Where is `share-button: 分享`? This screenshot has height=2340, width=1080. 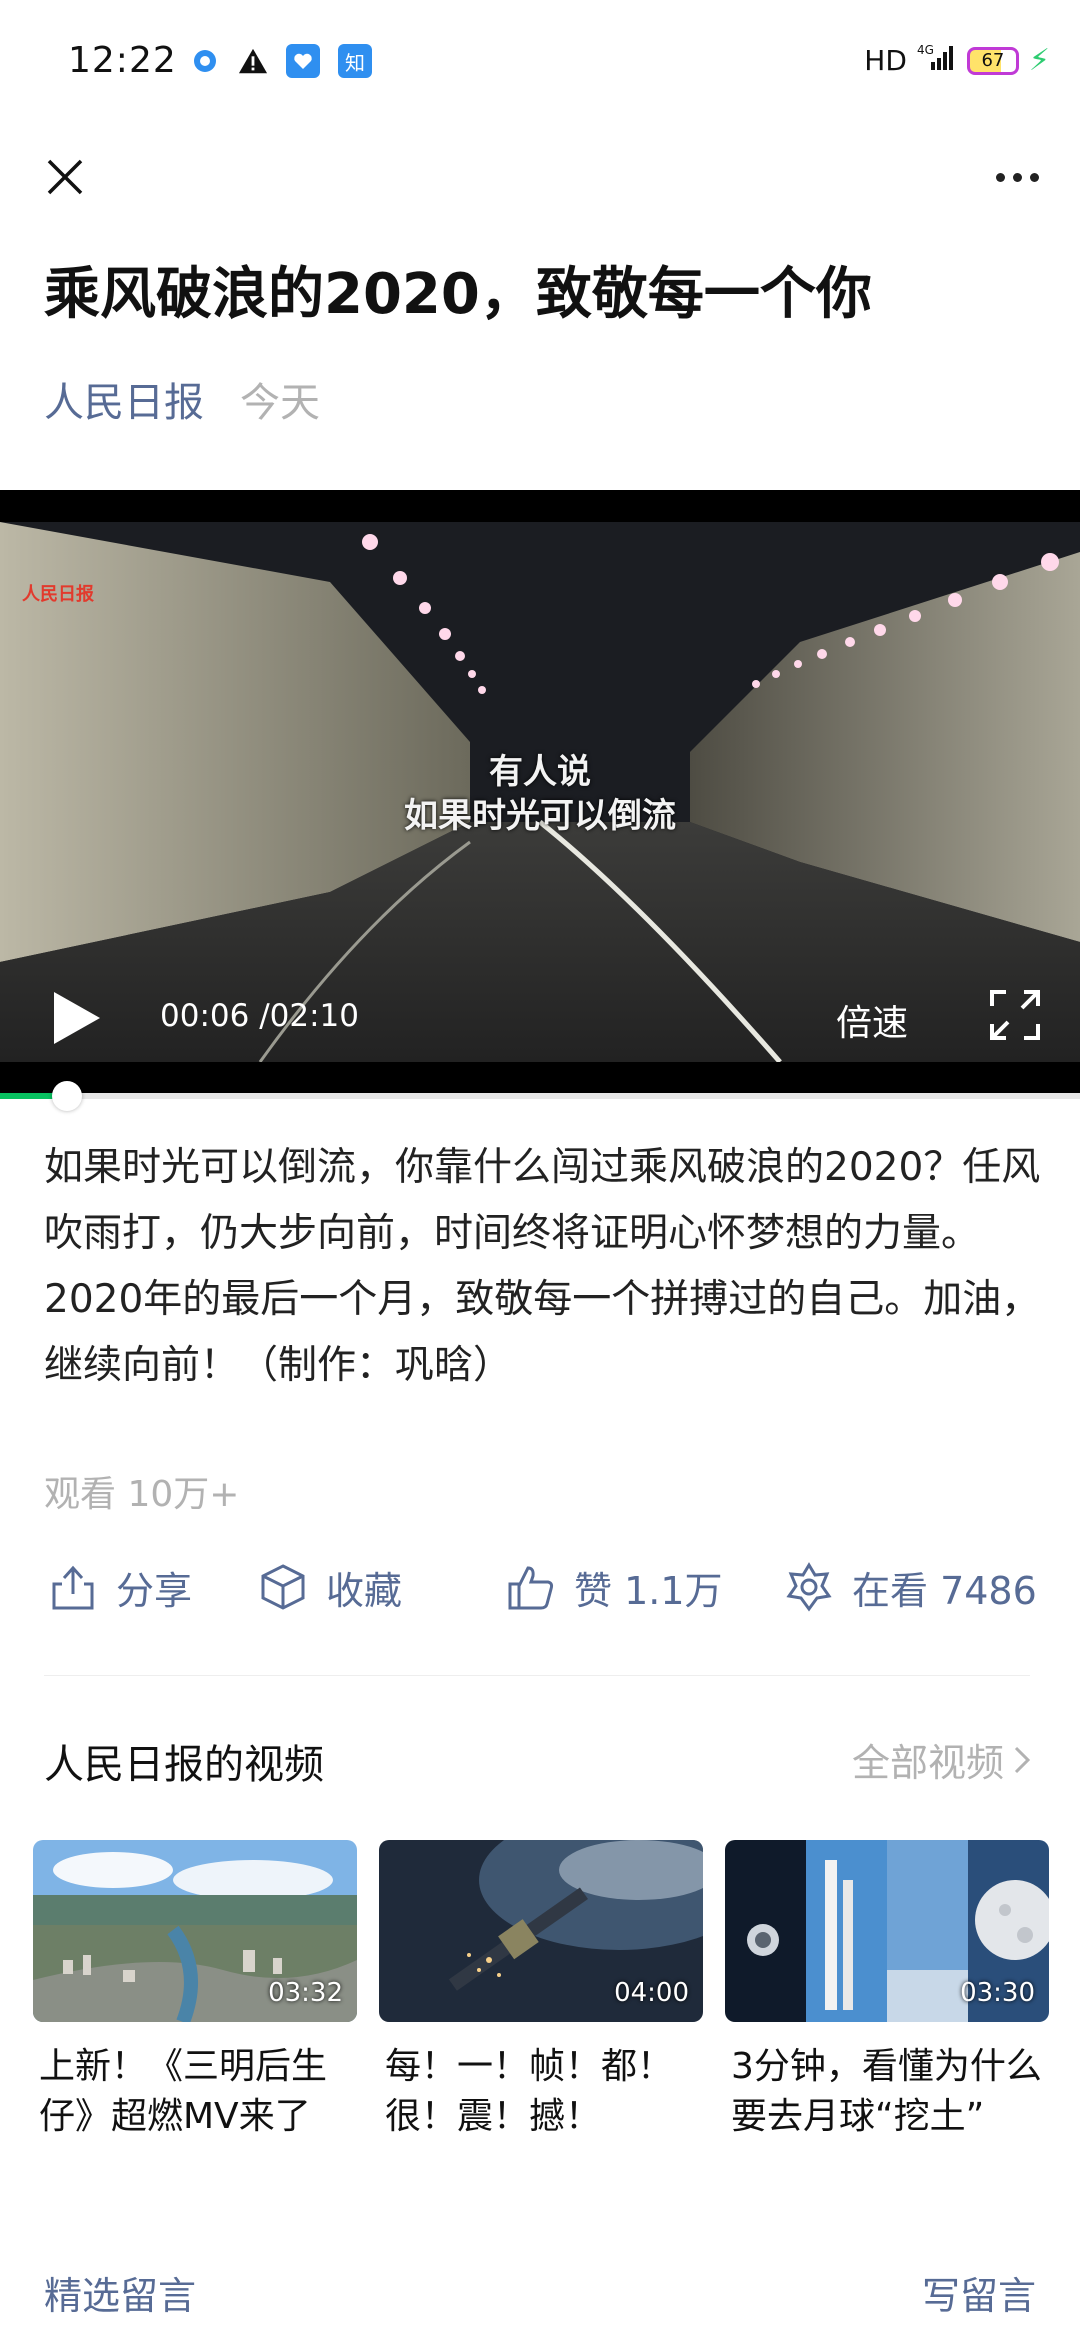
share-button: 分享 is located at coordinates (120, 1587).